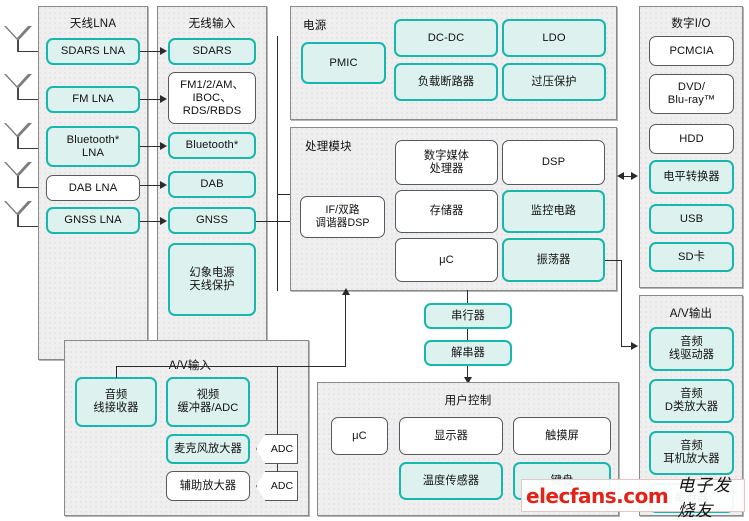 The width and height of the screenshot is (749, 521). What do you see at coordinates (163, 51) in the screenshot?
I see `arrow-sdars` at bounding box center [163, 51].